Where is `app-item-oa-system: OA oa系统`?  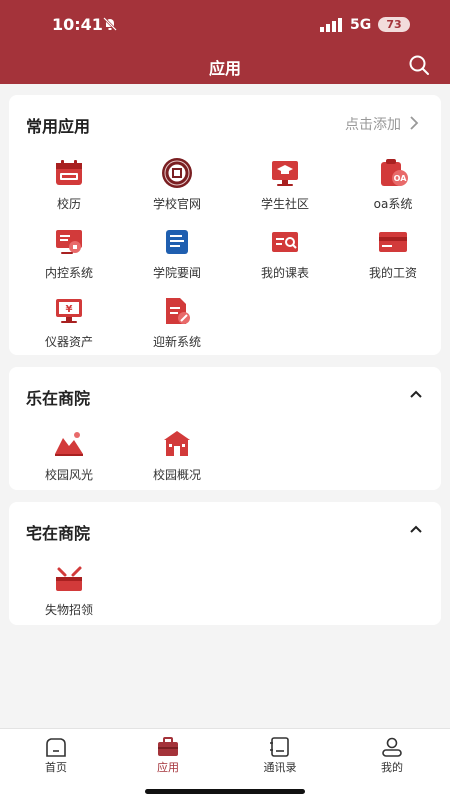
app-item-oa-system: OA oa系统 is located at coordinates (393, 188).